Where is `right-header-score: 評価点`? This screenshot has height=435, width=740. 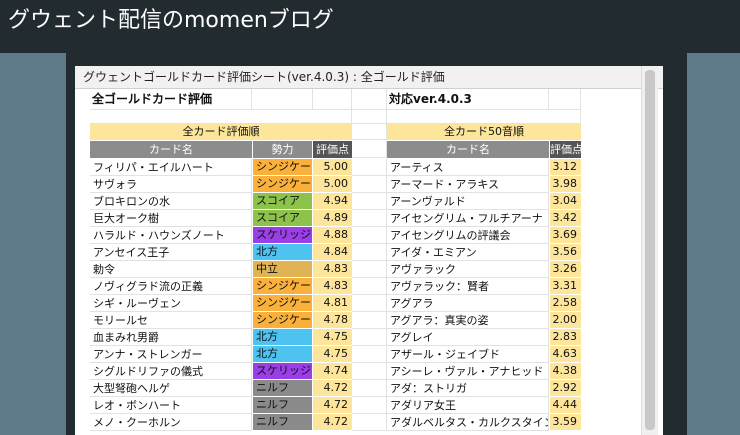
right-header-score: 評価点 is located at coordinates (565, 149).